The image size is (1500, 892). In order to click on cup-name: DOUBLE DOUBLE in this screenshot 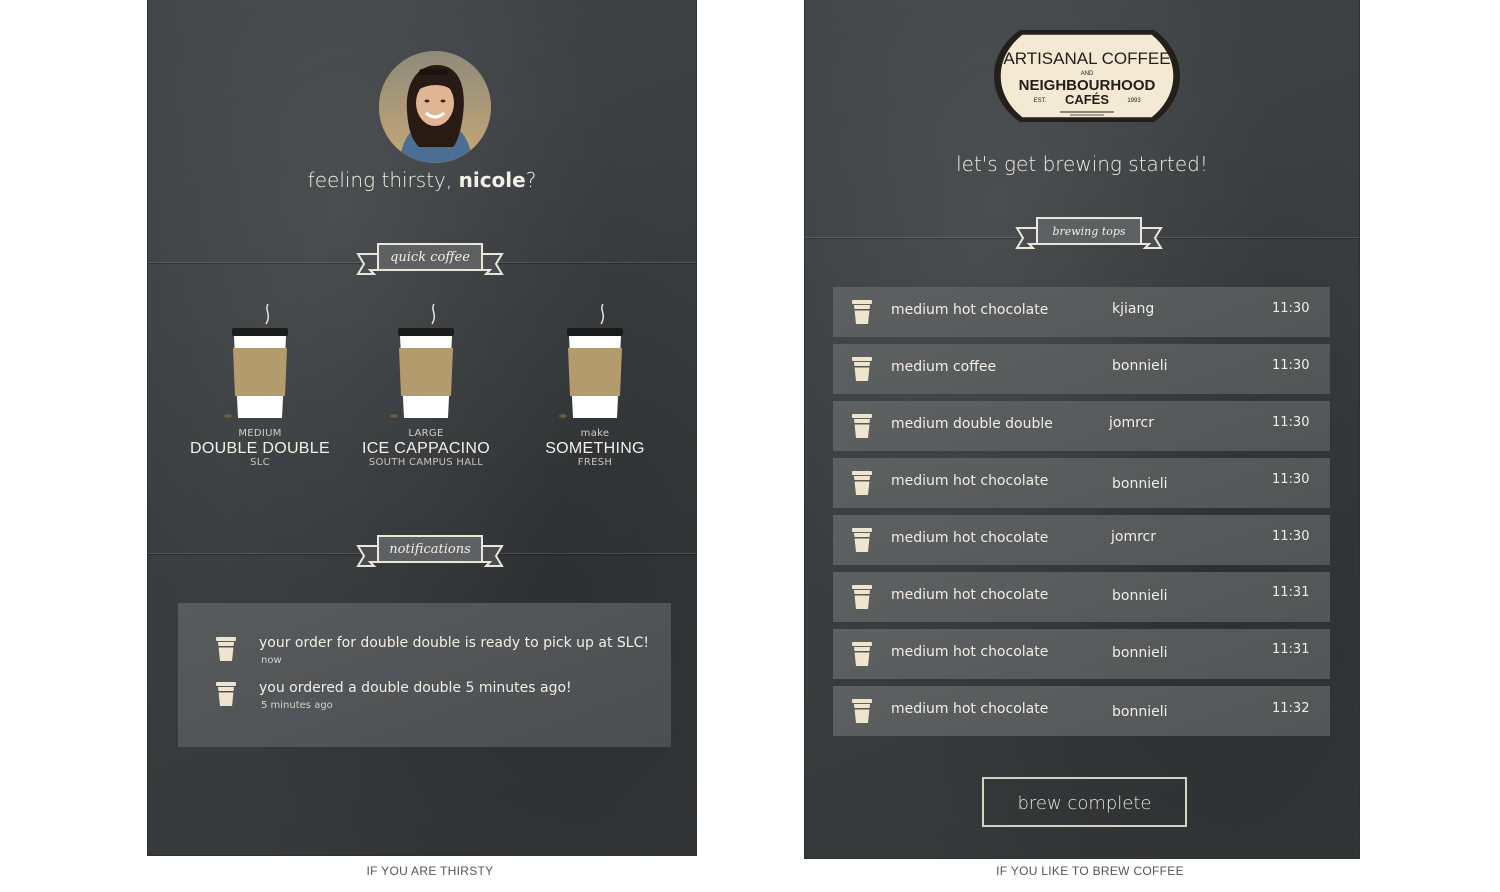, I will do `click(260, 448)`.